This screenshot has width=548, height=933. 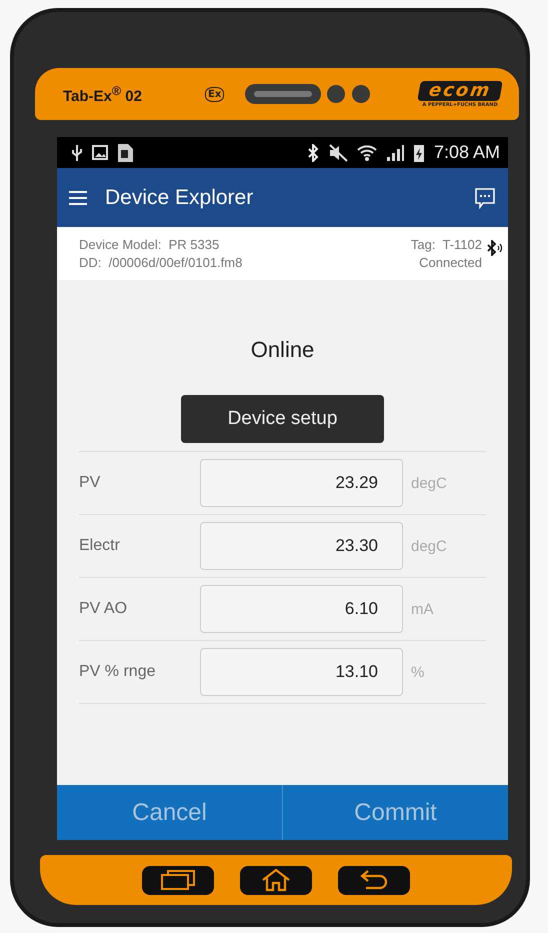 What do you see at coordinates (161, 262) in the screenshot?
I see `dd-path-text: DD: /00006d/00ef/0101.fm8` at bounding box center [161, 262].